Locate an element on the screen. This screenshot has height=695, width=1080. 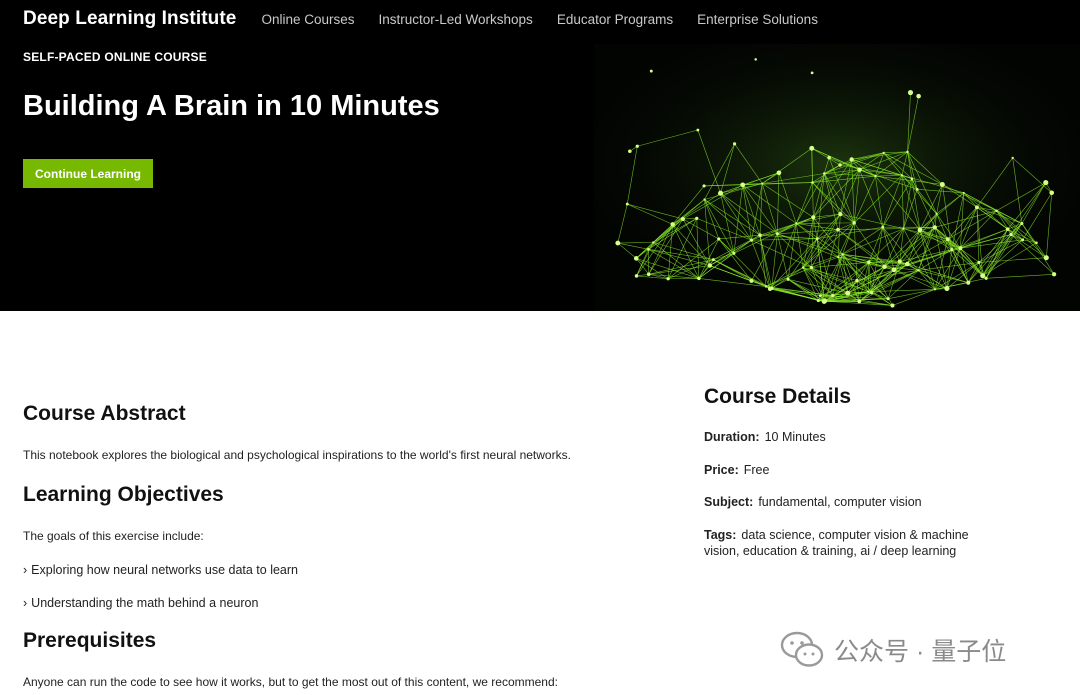
watermark-text: 公众号 · 量子位 is located at coordinates (920, 652).